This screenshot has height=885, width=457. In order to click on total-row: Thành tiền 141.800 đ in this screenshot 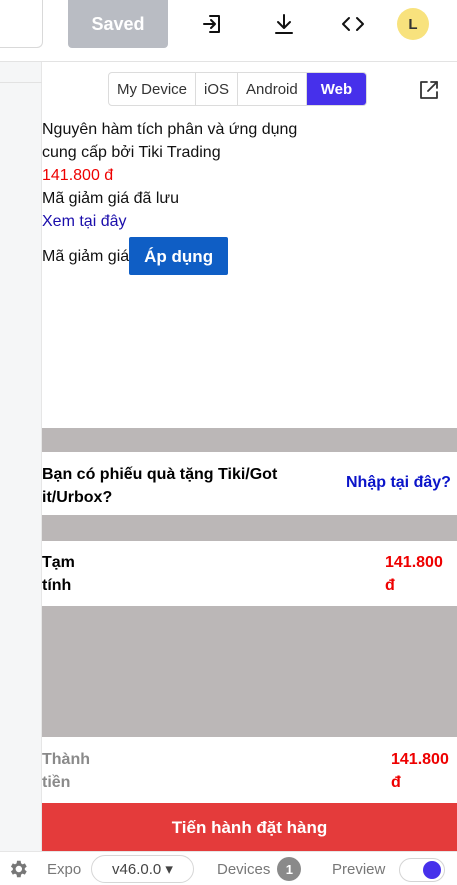, I will do `click(249, 770)`.